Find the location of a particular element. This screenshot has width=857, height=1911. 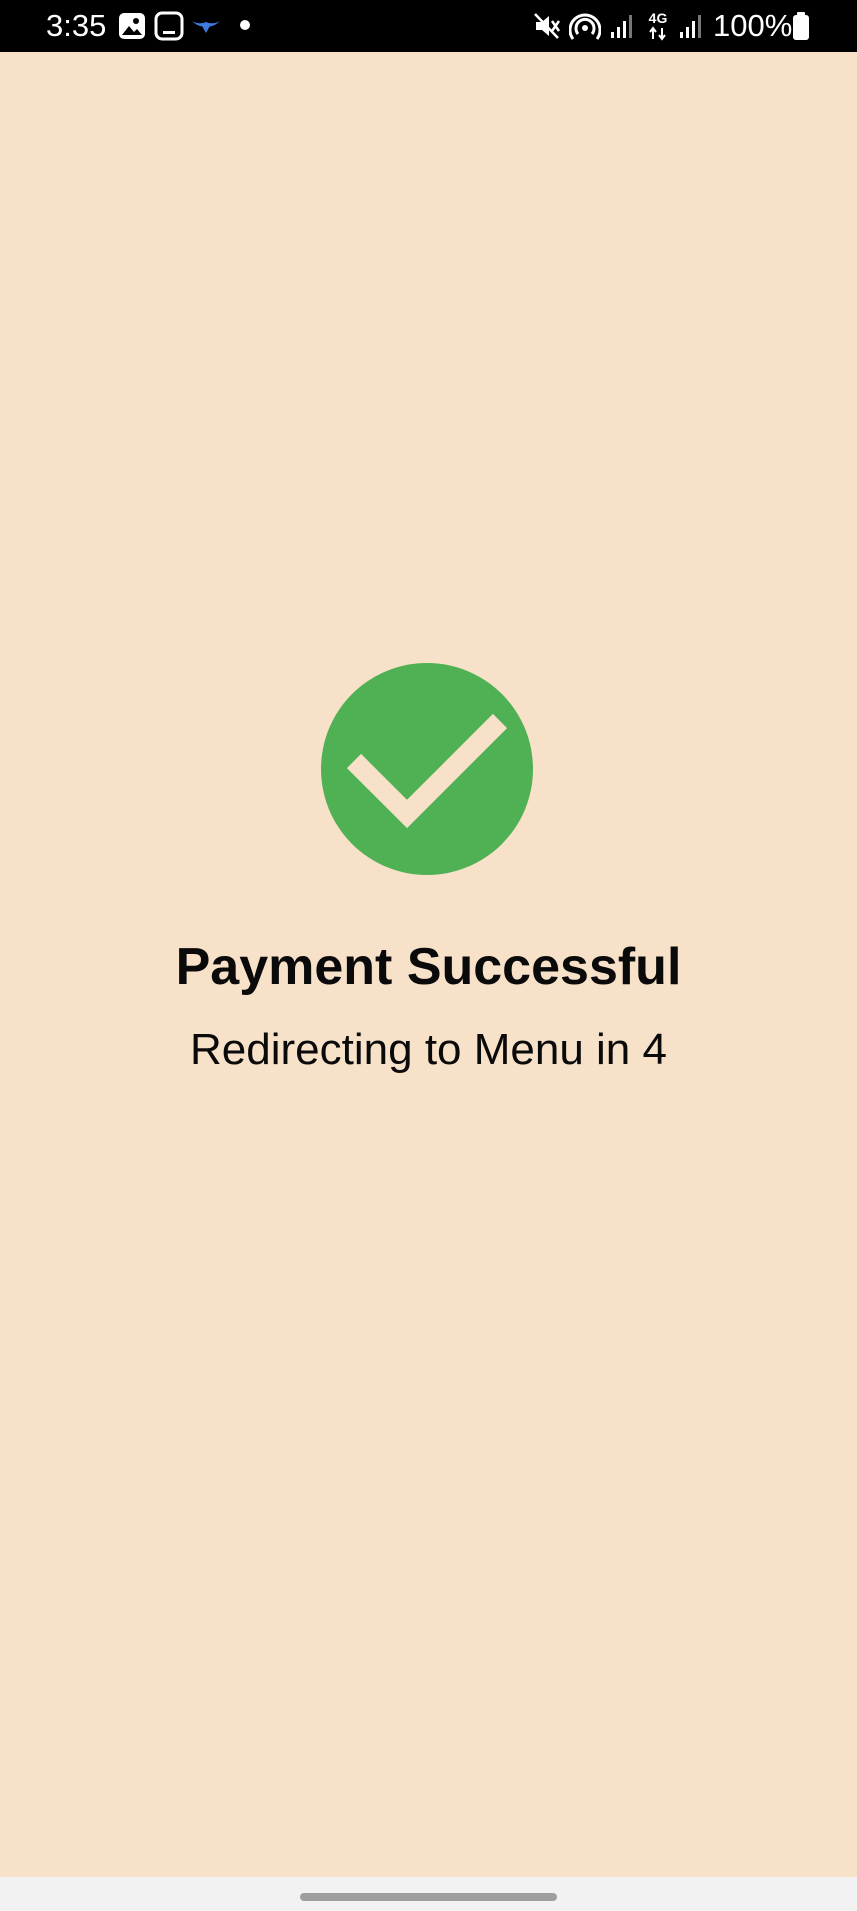

mute-icon is located at coordinates (547, 26).